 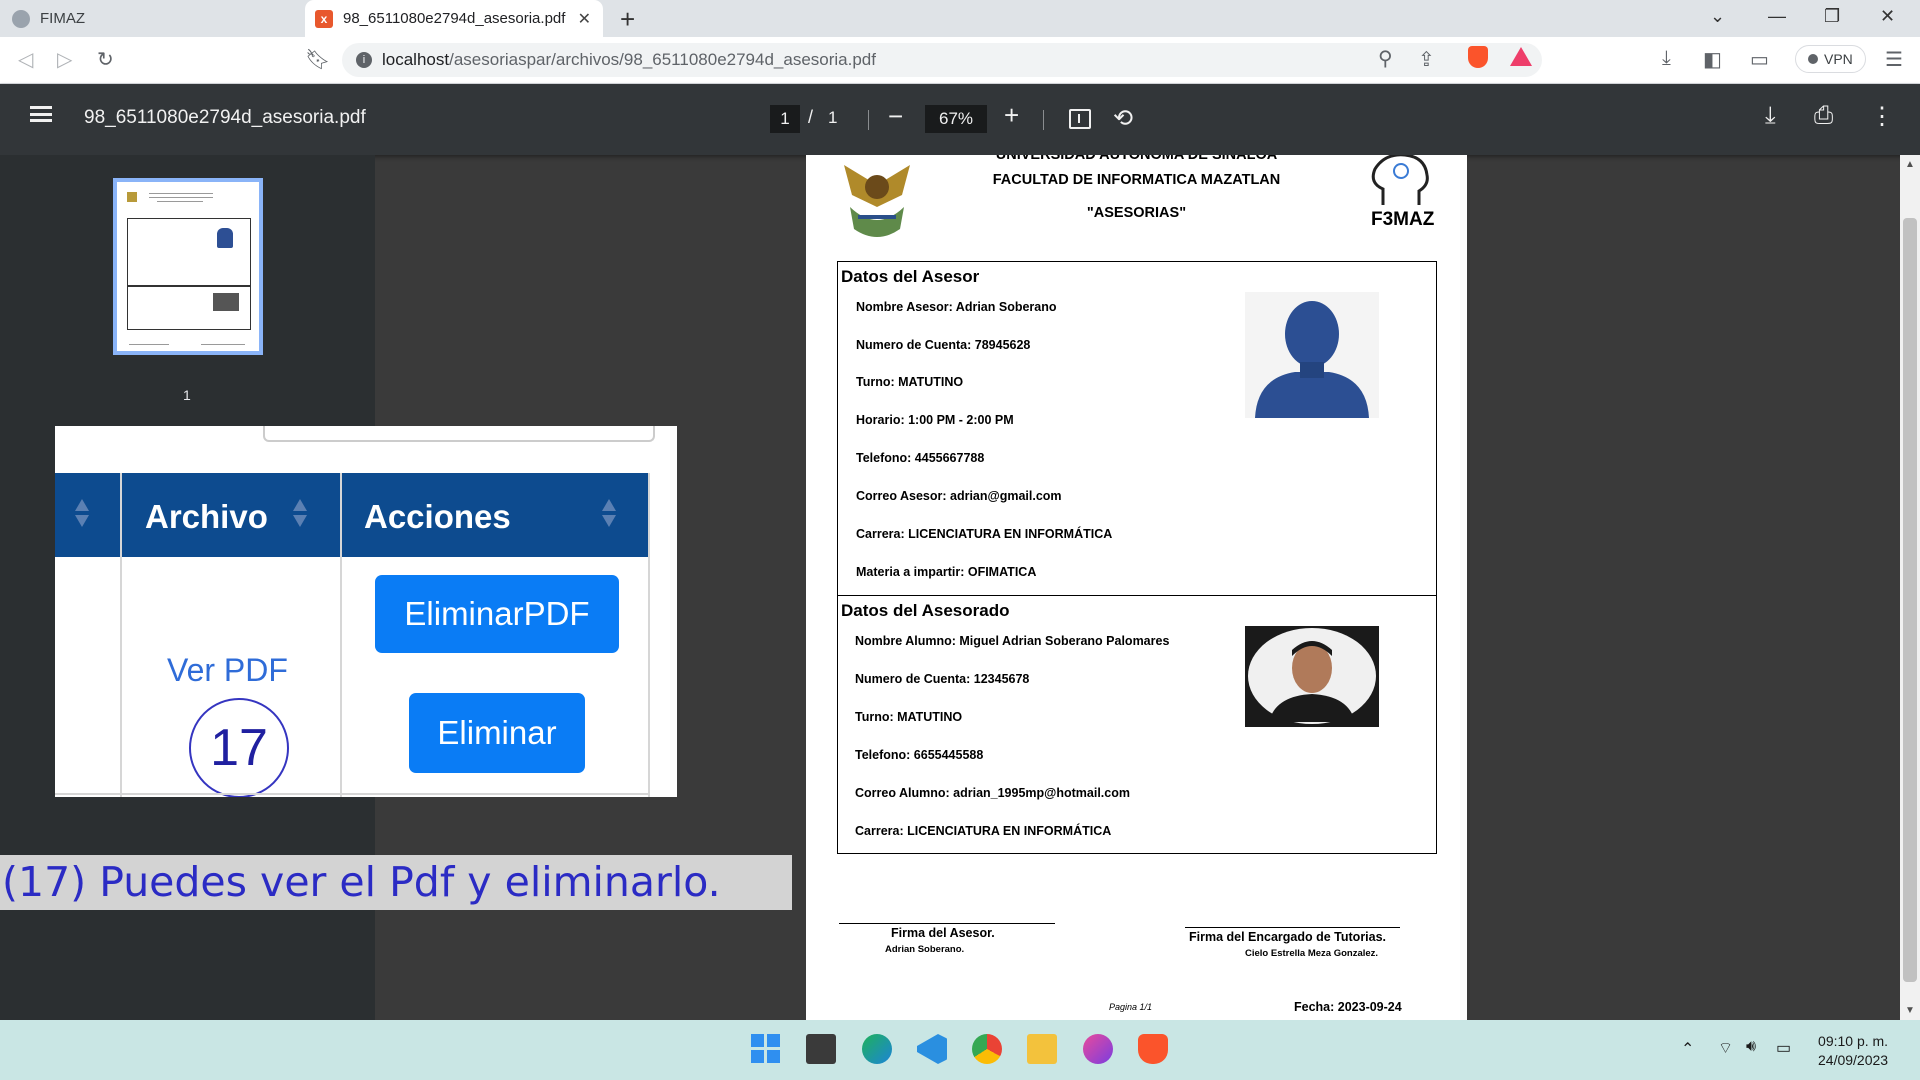 What do you see at coordinates (1131, 1007) in the screenshot?
I see `page-footer-number: Pagina 1/1` at bounding box center [1131, 1007].